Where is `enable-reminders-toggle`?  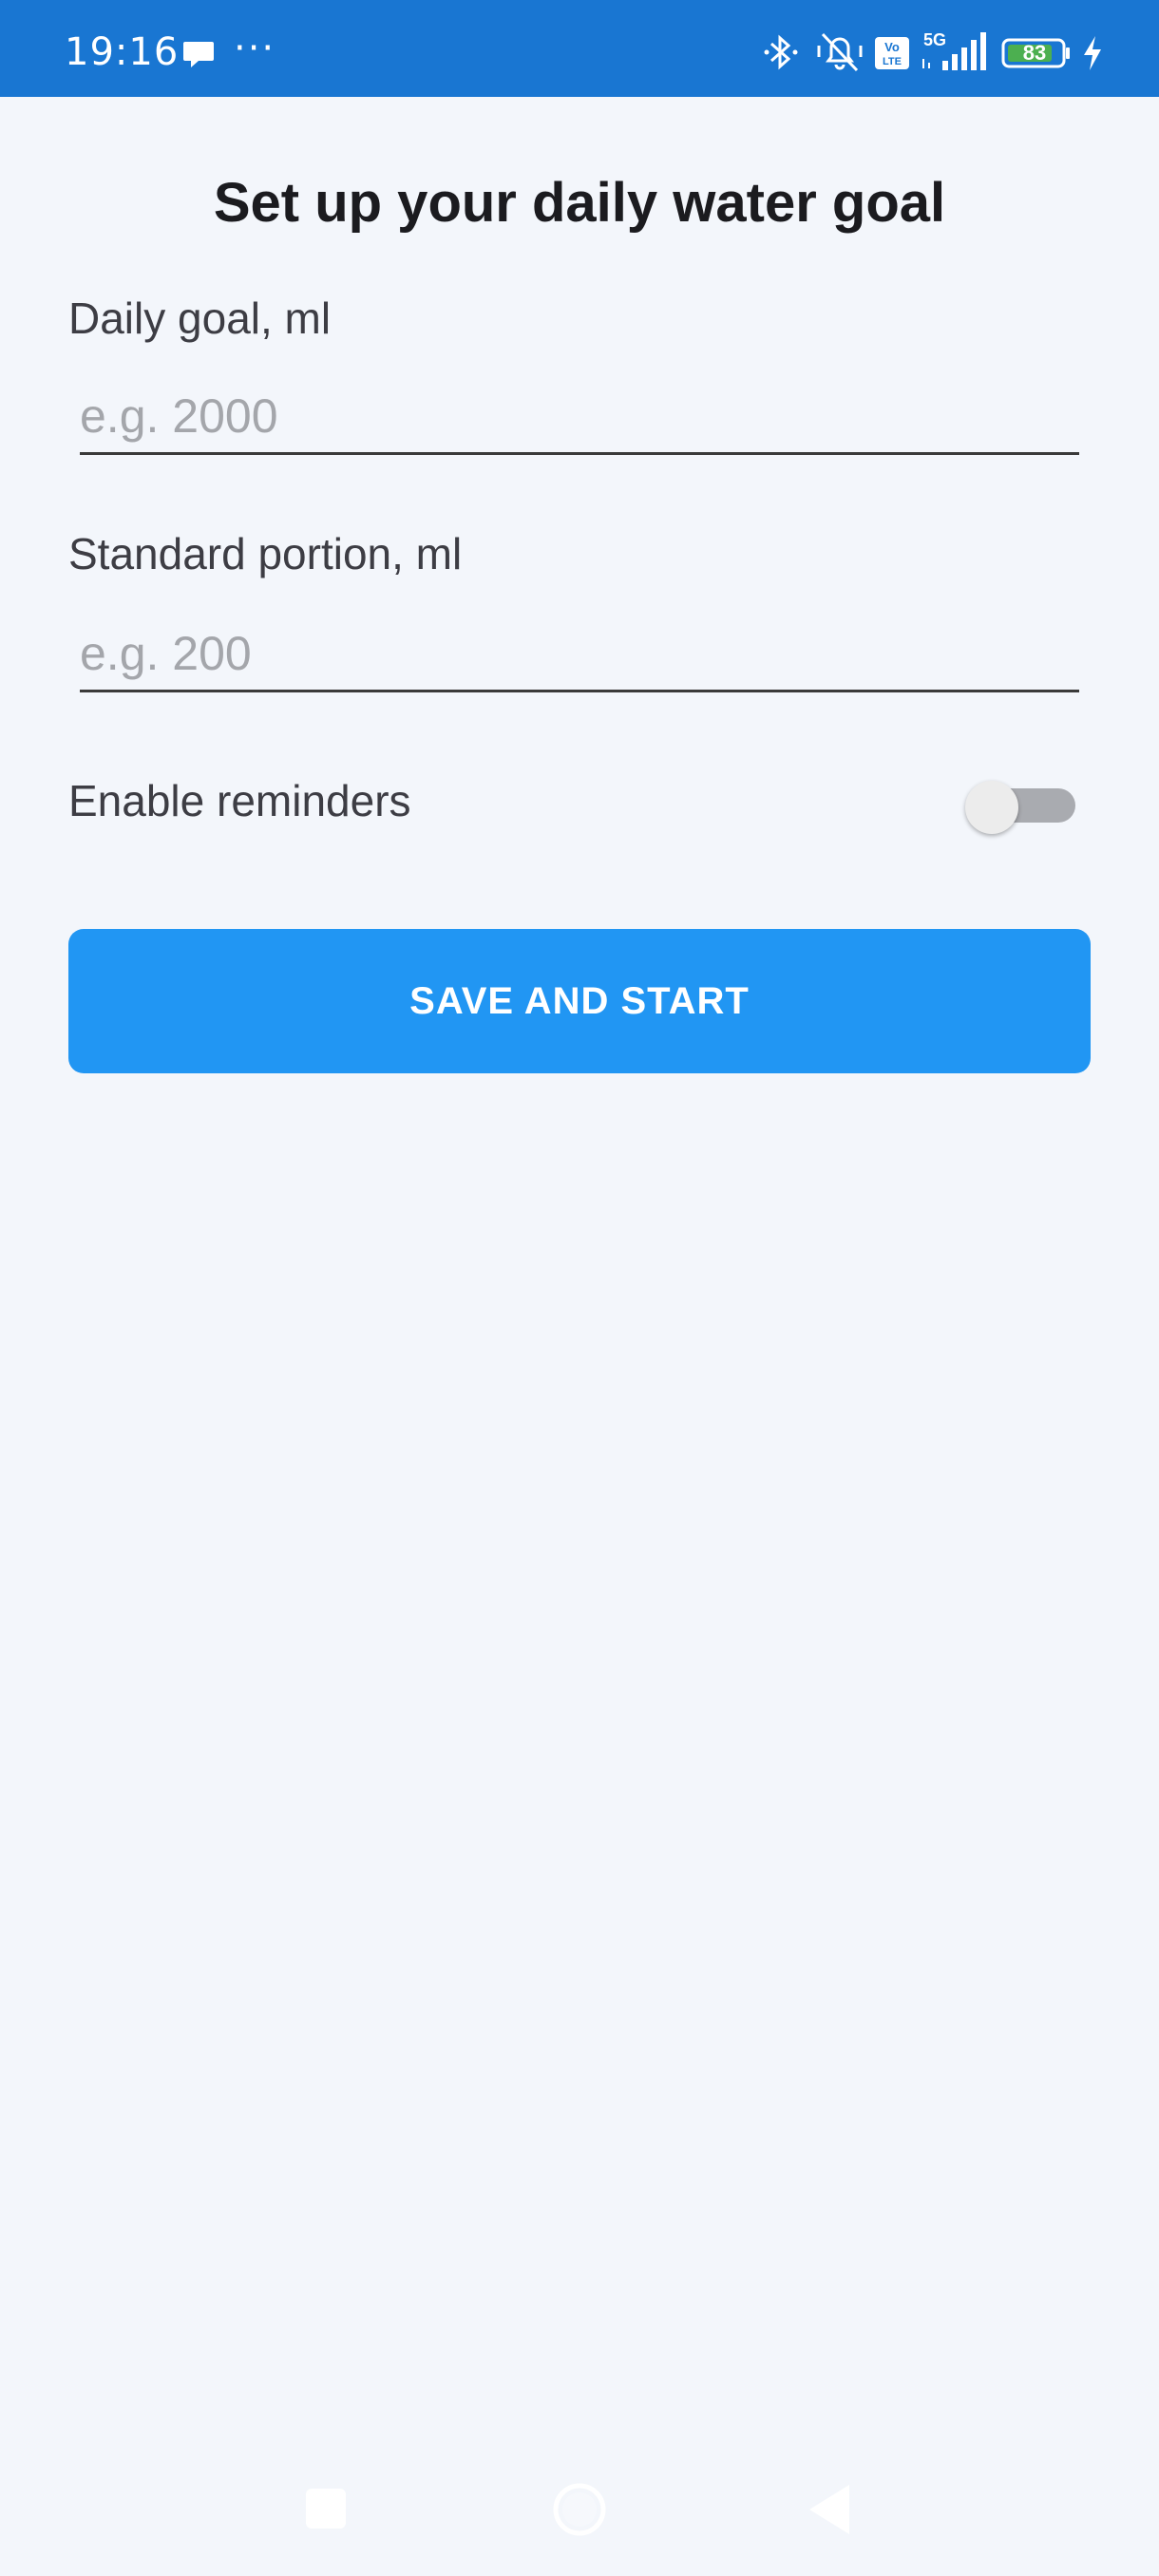 enable-reminders-toggle is located at coordinates (1020, 807).